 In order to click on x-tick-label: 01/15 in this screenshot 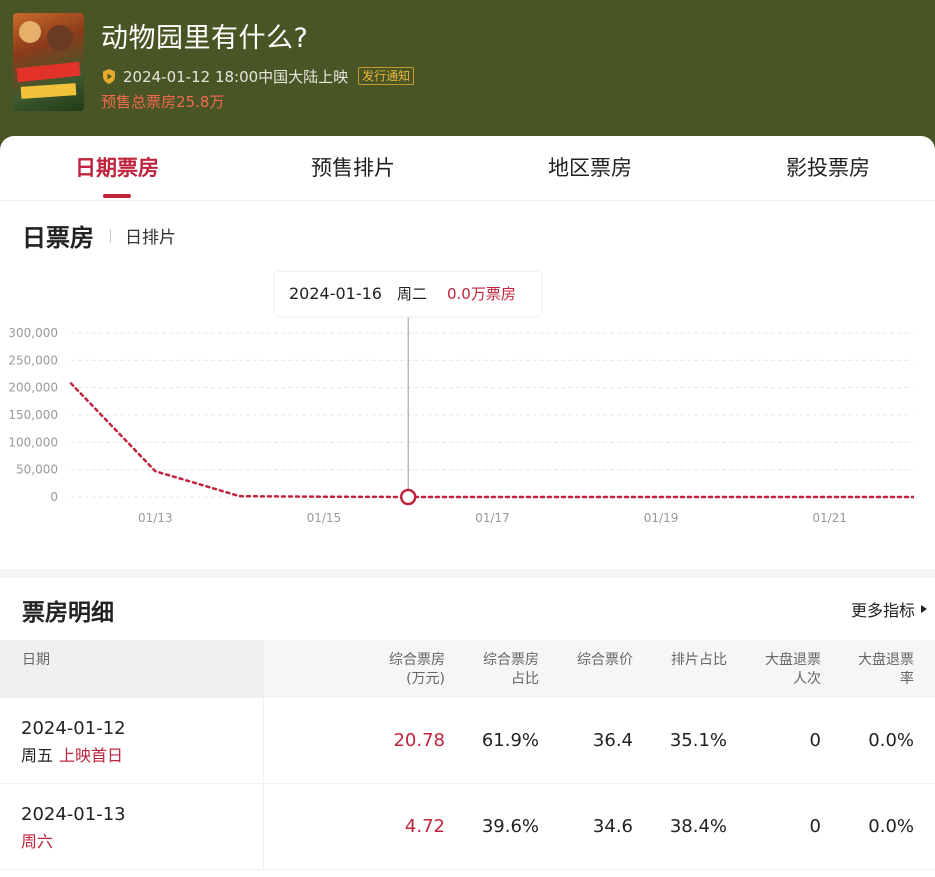, I will do `click(324, 518)`.